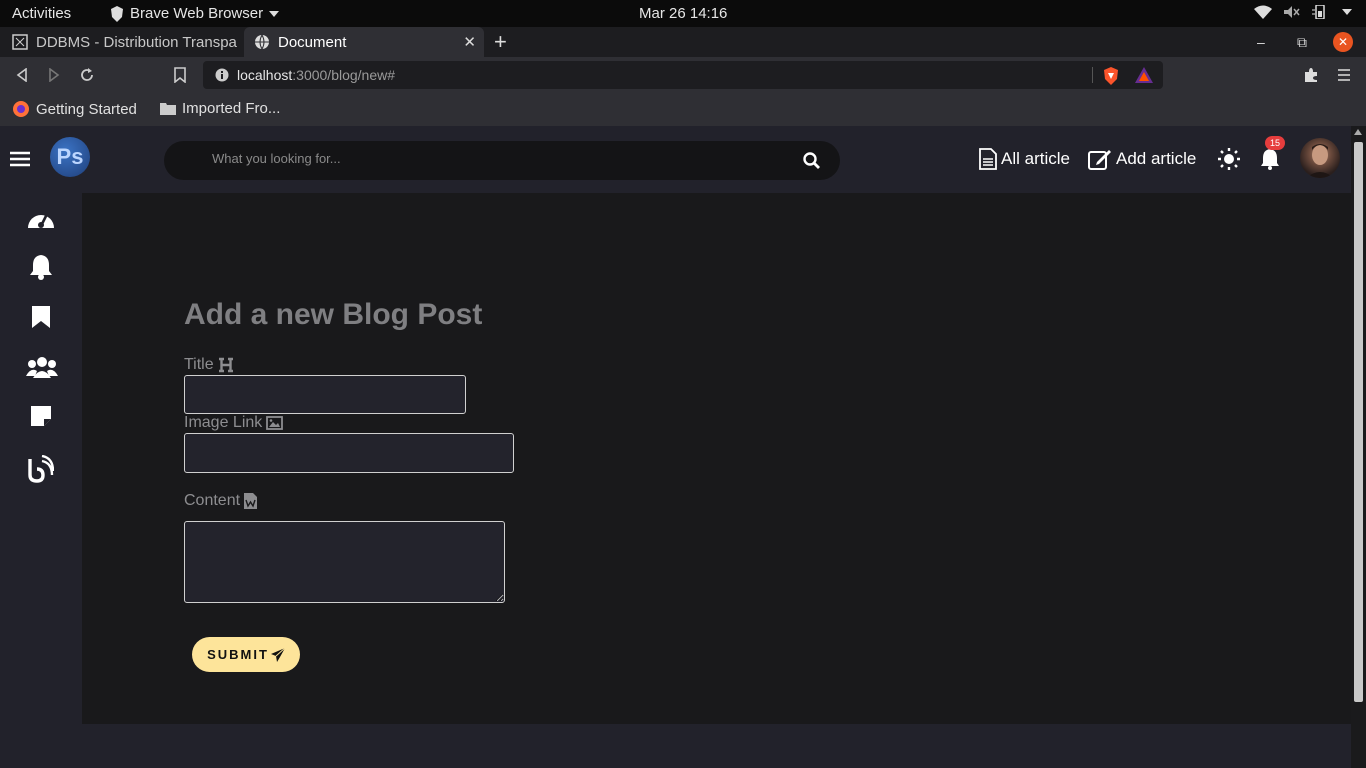  Describe the element at coordinates (1344, 75) in the screenshot. I see `menu-icon` at that location.